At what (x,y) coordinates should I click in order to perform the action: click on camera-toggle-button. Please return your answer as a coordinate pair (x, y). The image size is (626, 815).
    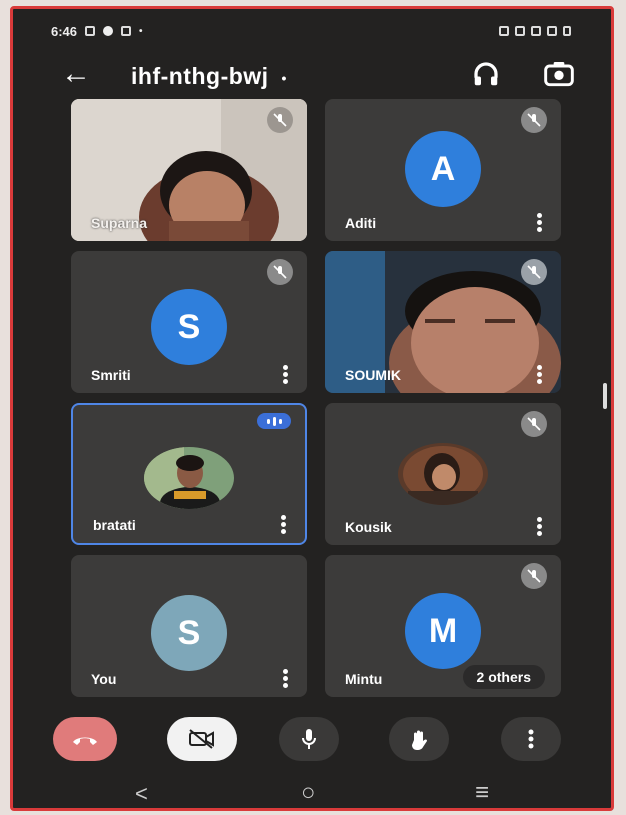
    Looking at the image, I should click on (202, 739).